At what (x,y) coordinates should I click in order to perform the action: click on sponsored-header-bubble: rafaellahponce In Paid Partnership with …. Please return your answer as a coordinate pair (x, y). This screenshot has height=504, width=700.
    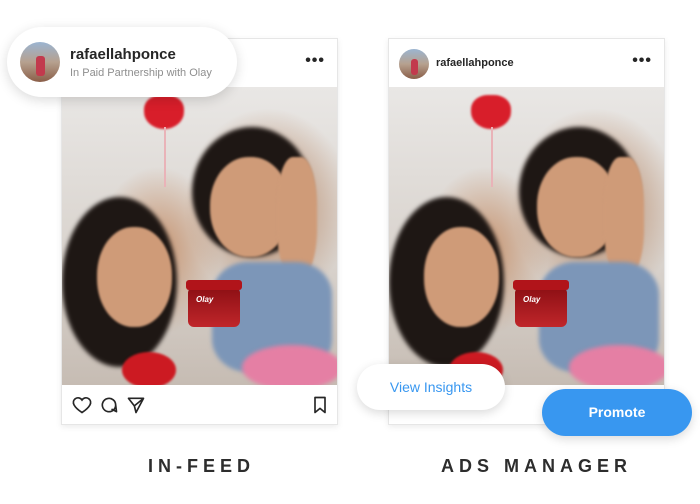
    Looking at the image, I should click on (122, 62).